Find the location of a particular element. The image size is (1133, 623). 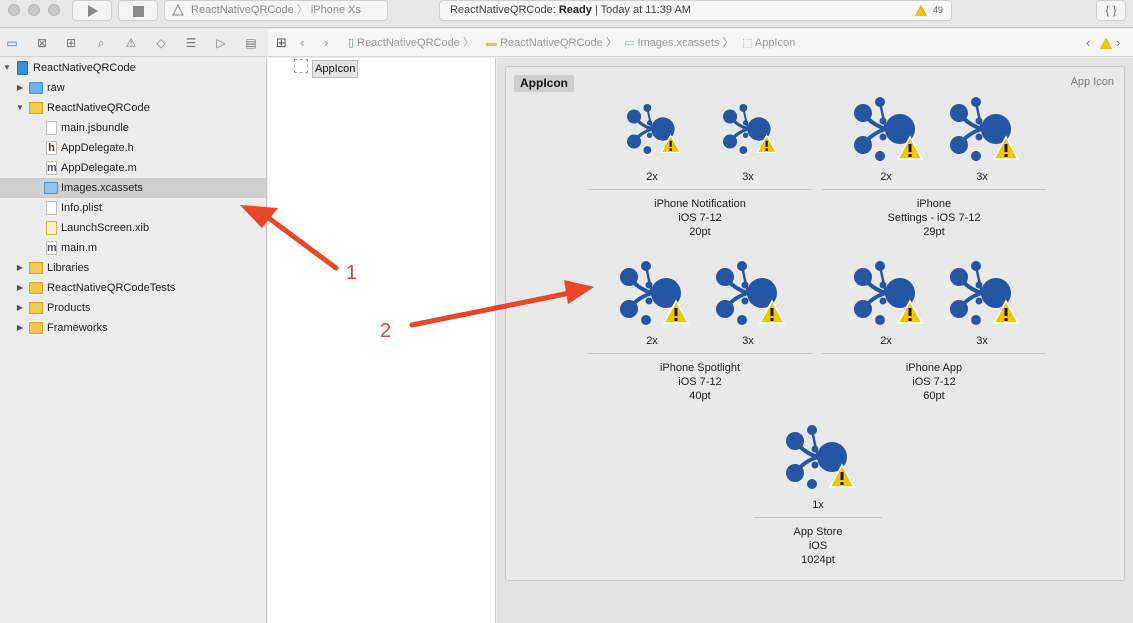

back-arrow-icon: ‹ is located at coordinates (302, 43).